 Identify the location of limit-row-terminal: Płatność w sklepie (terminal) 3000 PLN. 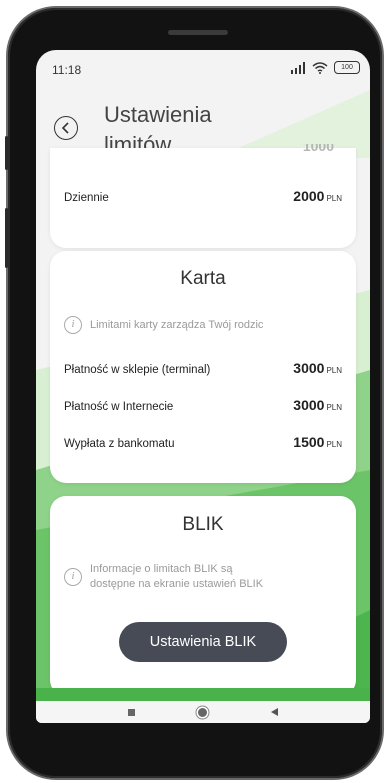
(203, 368).